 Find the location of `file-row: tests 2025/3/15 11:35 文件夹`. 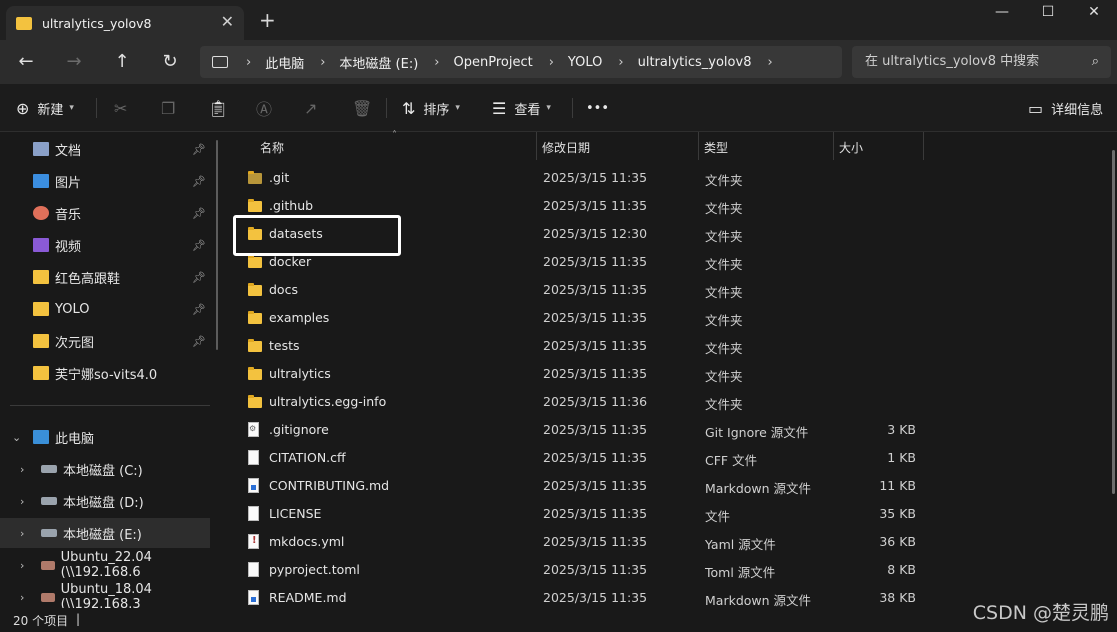

file-row: tests 2025/3/15 11:35 文件夹 is located at coordinates (665, 346).